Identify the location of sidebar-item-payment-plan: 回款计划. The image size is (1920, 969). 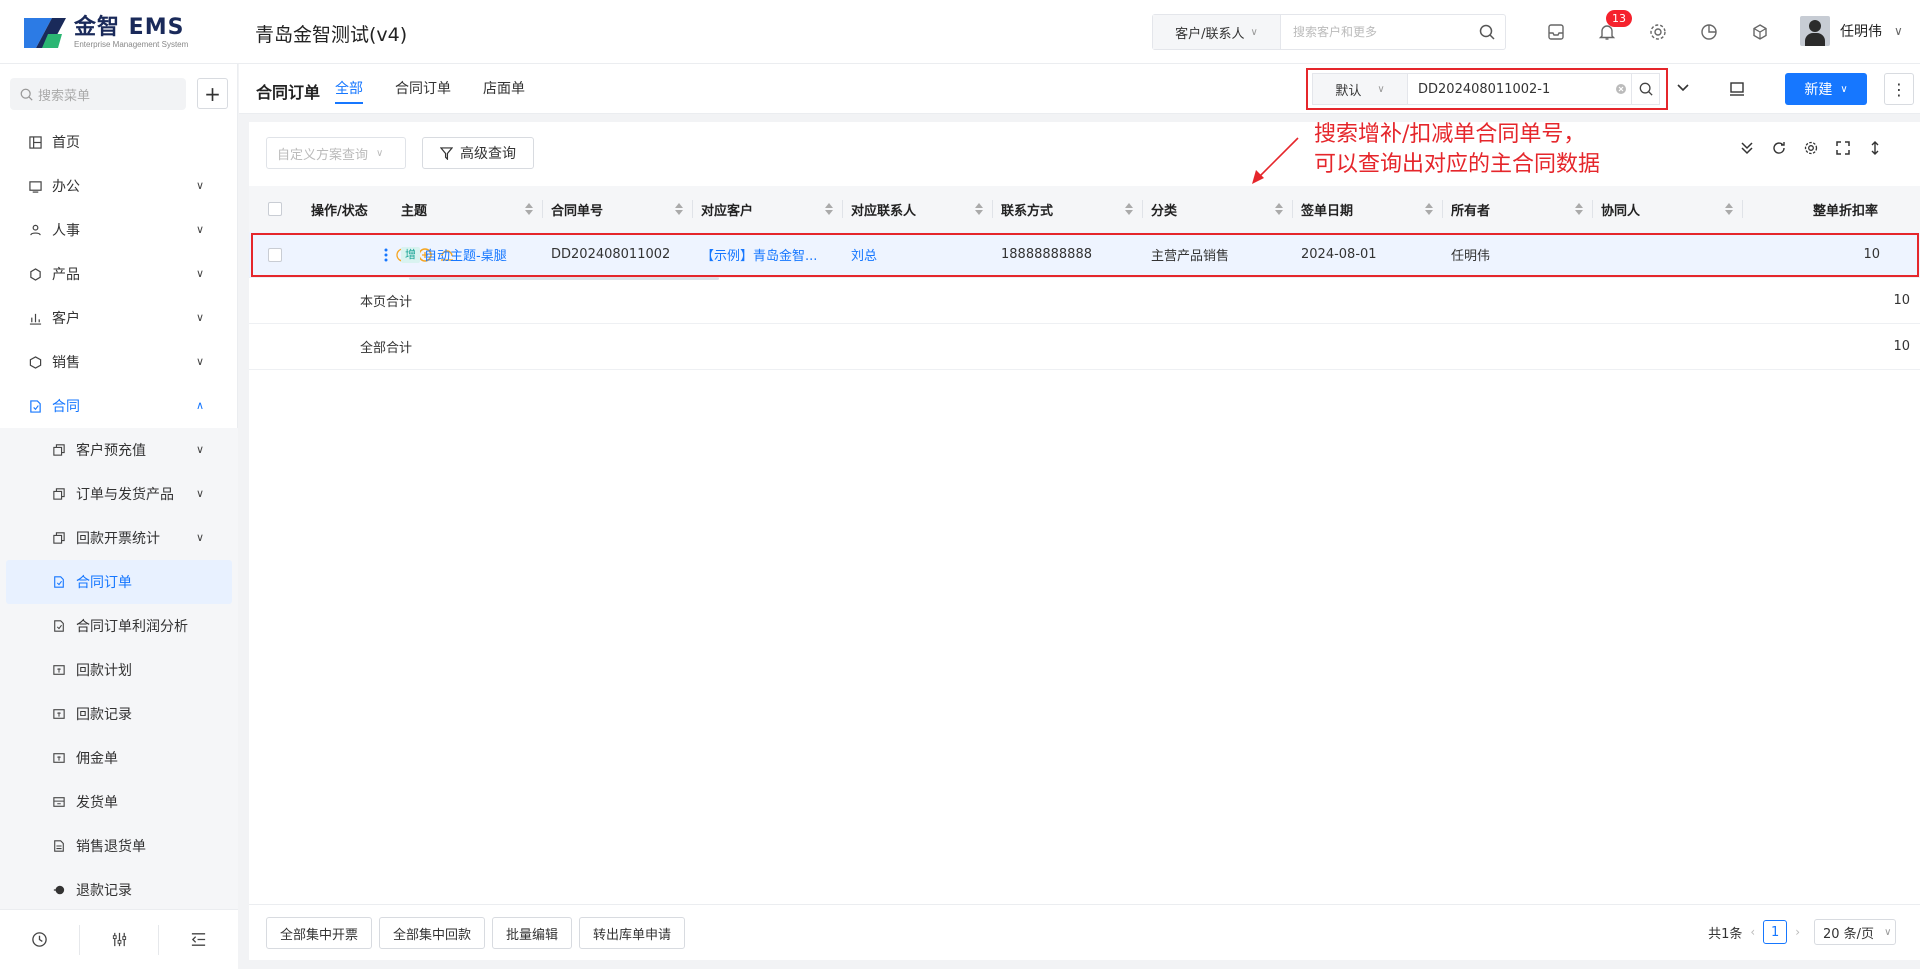
(119, 670).